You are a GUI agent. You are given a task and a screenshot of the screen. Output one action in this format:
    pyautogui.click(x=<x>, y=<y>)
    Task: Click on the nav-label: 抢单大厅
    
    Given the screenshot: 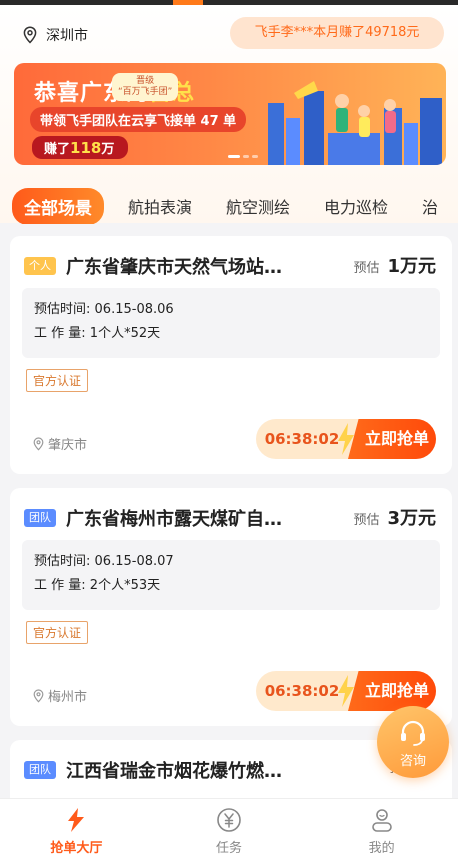 What is the action you would take?
    pyautogui.click(x=76, y=848)
    